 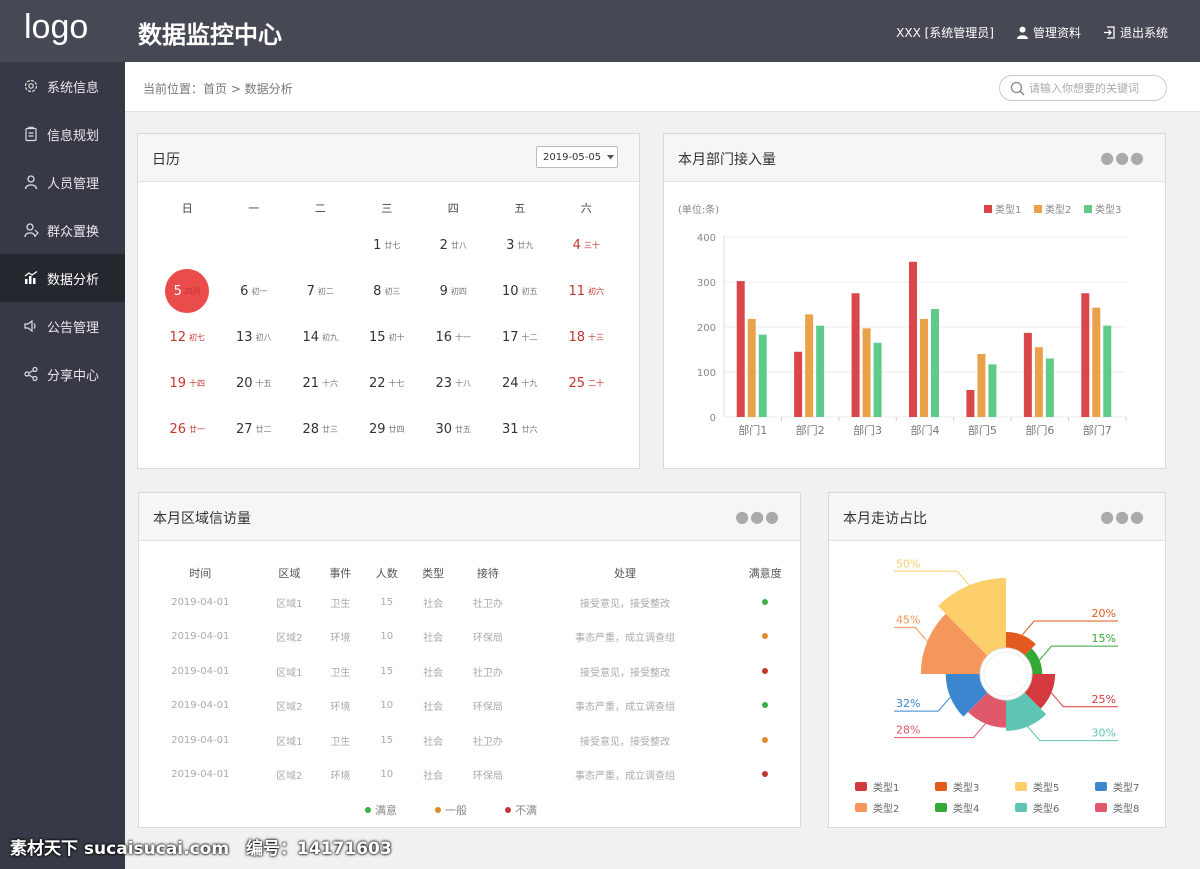 I want to click on calendar-day: 12 初七, so click(x=187, y=337).